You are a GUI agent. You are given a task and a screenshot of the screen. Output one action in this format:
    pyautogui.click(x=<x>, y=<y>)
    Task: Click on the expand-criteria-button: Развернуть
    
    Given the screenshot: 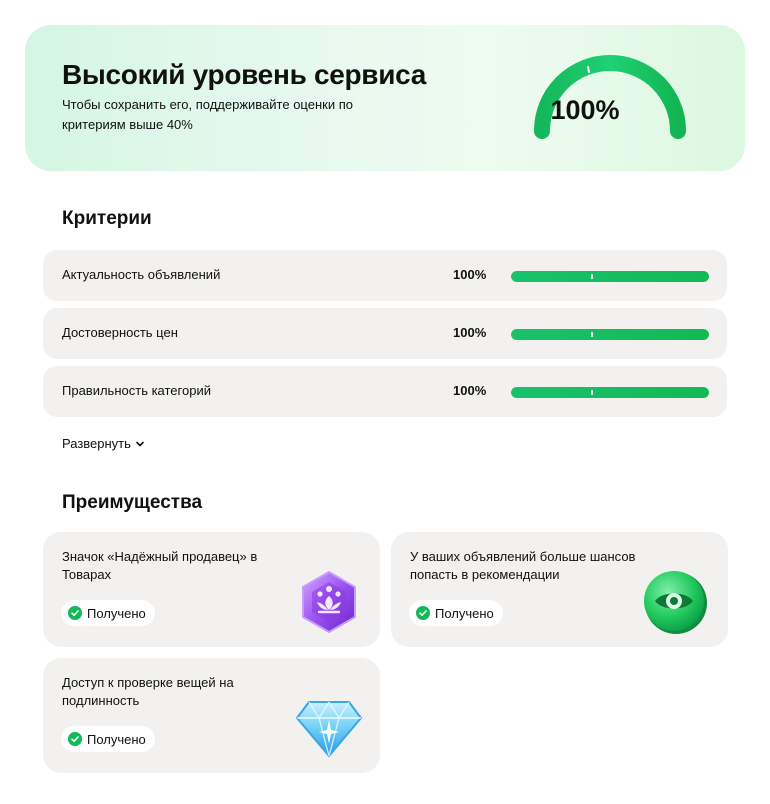 What is the action you would take?
    pyautogui.click(x=103, y=443)
    